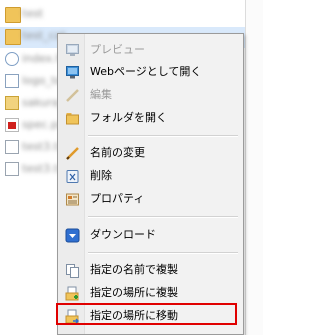 This screenshot has height=335, width=320. Describe the element at coordinates (12, 59) in the screenshot. I see `html-file-icon` at that location.